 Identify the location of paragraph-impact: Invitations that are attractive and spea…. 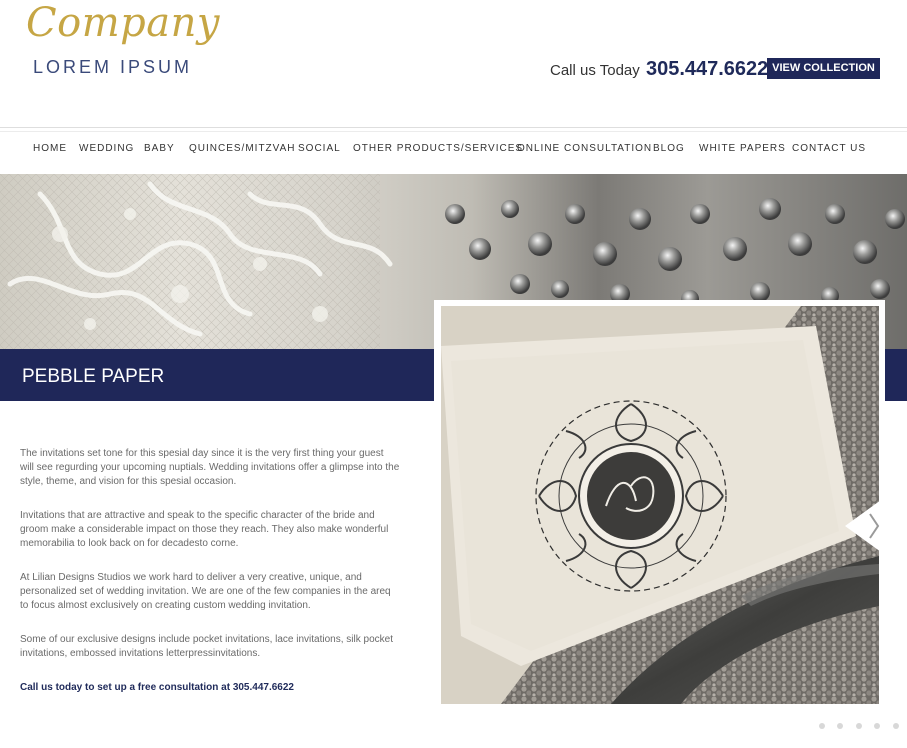
(204, 529).